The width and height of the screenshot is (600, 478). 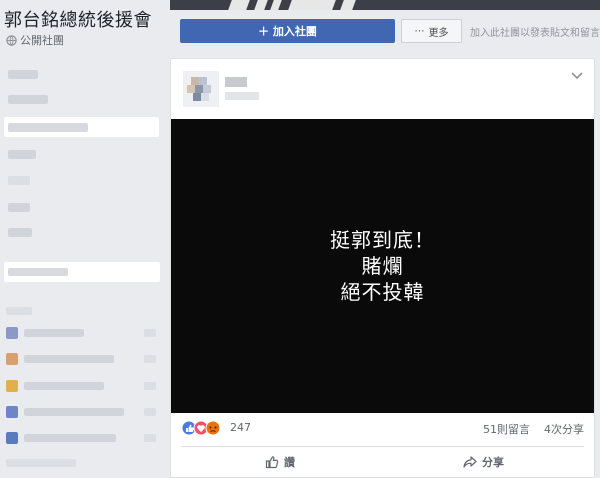 What do you see at coordinates (240, 427) in the screenshot?
I see `reaction-count: 247` at bounding box center [240, 427].